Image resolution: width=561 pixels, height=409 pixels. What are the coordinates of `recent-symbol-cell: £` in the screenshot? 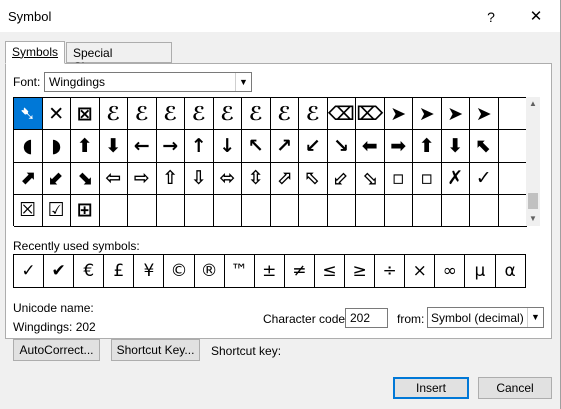 It's located at (119, 271).